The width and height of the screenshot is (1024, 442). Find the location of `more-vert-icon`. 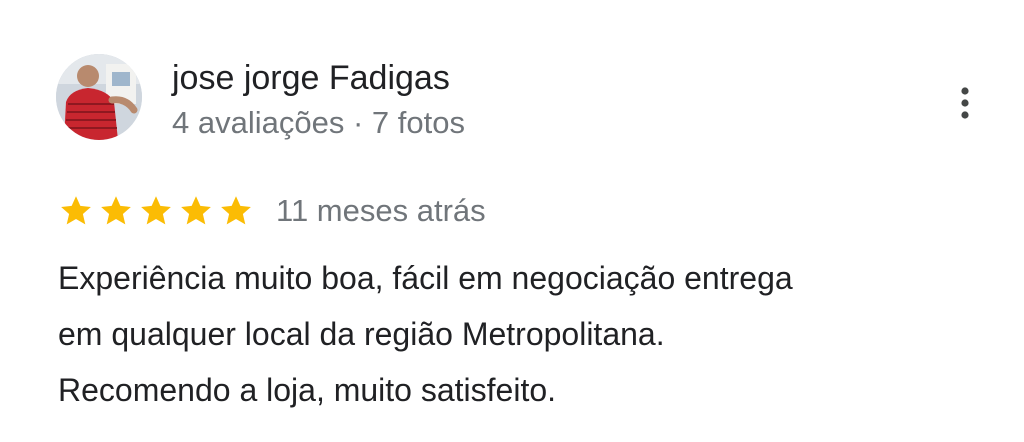

more-vert-icon is located at coordinates (965, 103).